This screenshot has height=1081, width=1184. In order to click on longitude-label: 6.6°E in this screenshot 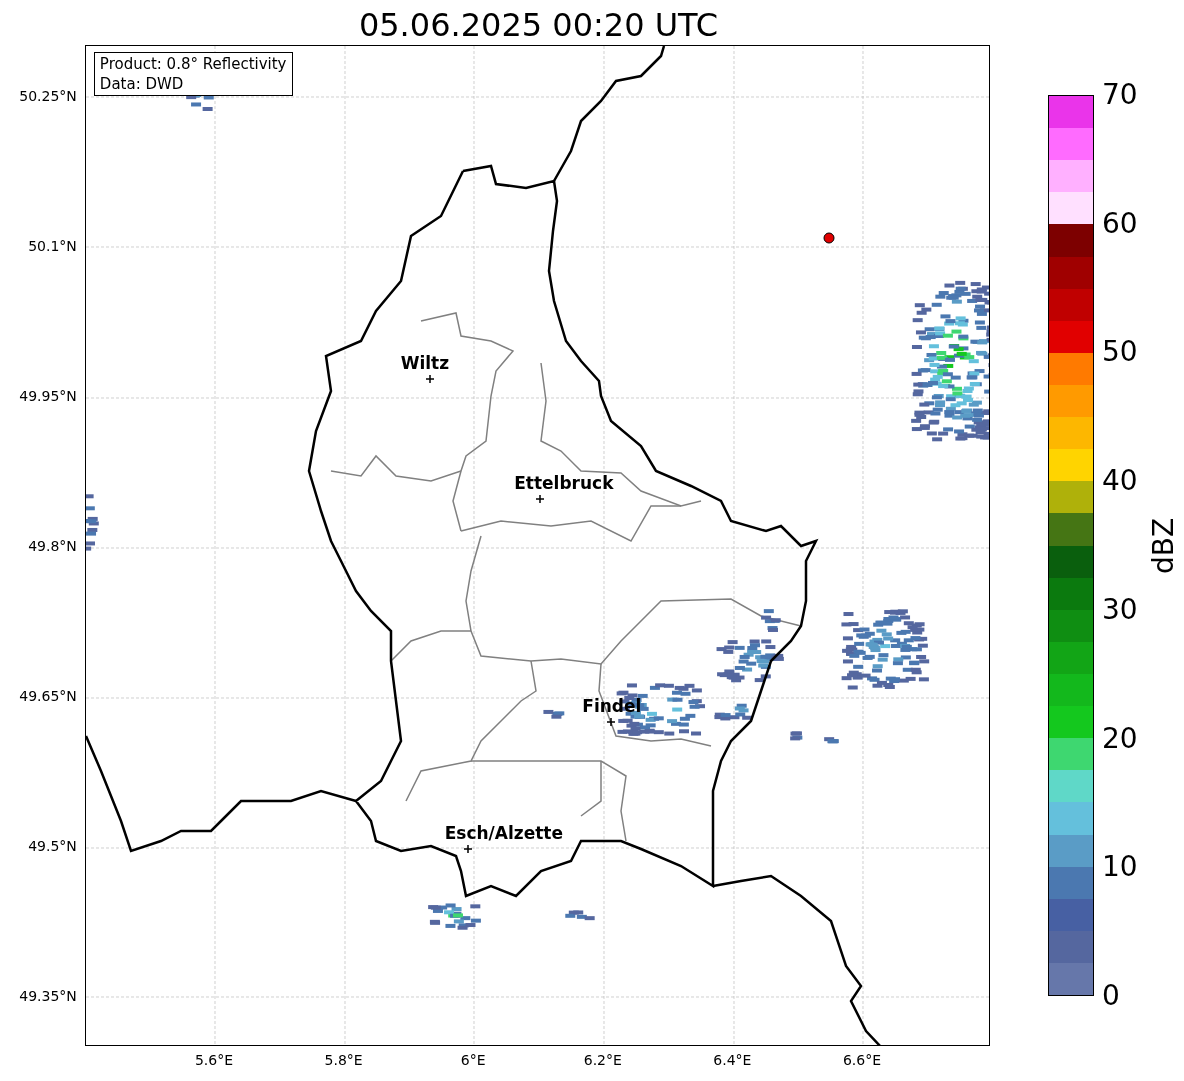, I will do `click(862, 1060)`.